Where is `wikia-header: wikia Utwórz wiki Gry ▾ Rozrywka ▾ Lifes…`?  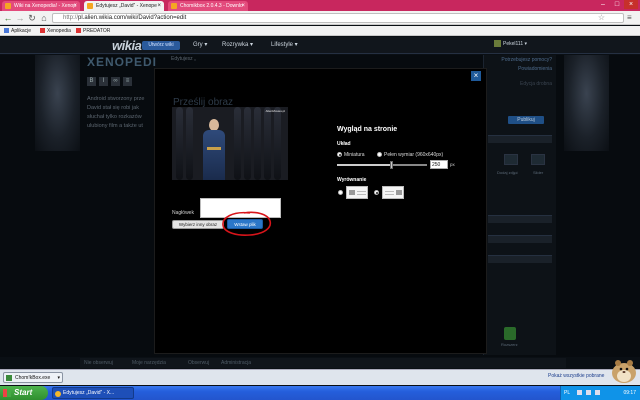
wikia-header: wikia Utwórz wiki Gry ▾ Rozrywka ▾ Lifes… is located at coordinates (320, 45).